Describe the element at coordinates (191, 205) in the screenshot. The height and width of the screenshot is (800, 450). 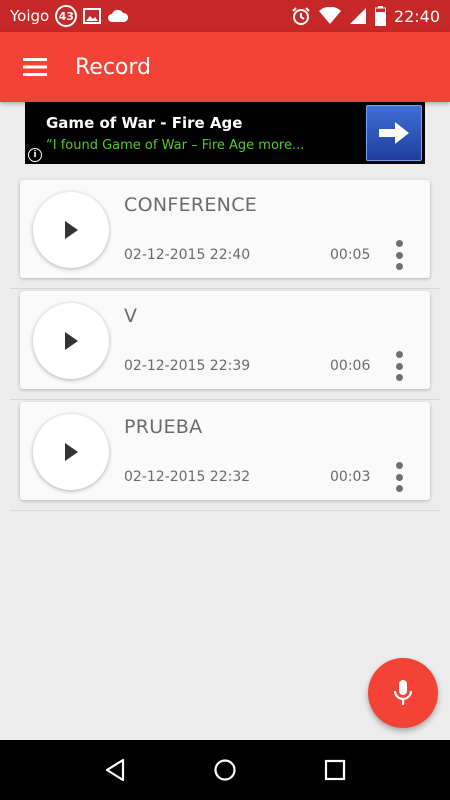
I see `recording-name: CONFERENCE` at that location.